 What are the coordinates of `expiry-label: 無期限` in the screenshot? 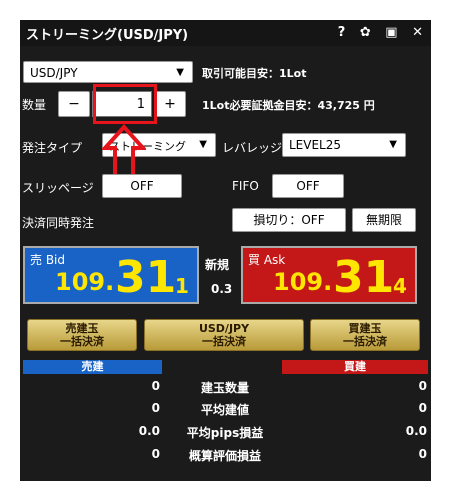 It's located at (383, 220).